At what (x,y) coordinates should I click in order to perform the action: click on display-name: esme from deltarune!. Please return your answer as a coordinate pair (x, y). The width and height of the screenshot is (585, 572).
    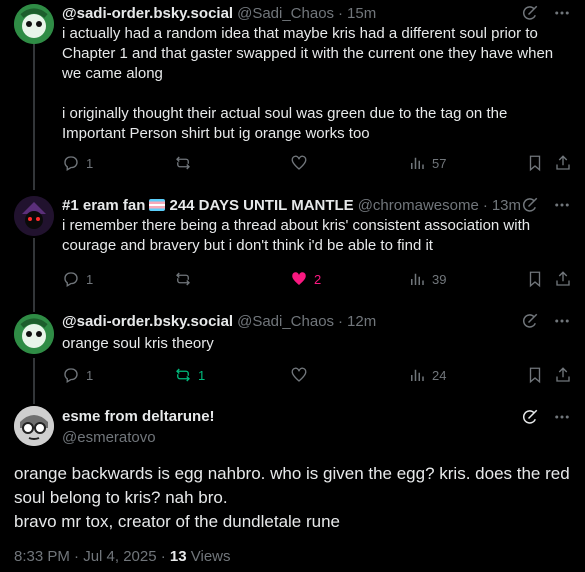
    Looking at the image, I should click on (138, 416).